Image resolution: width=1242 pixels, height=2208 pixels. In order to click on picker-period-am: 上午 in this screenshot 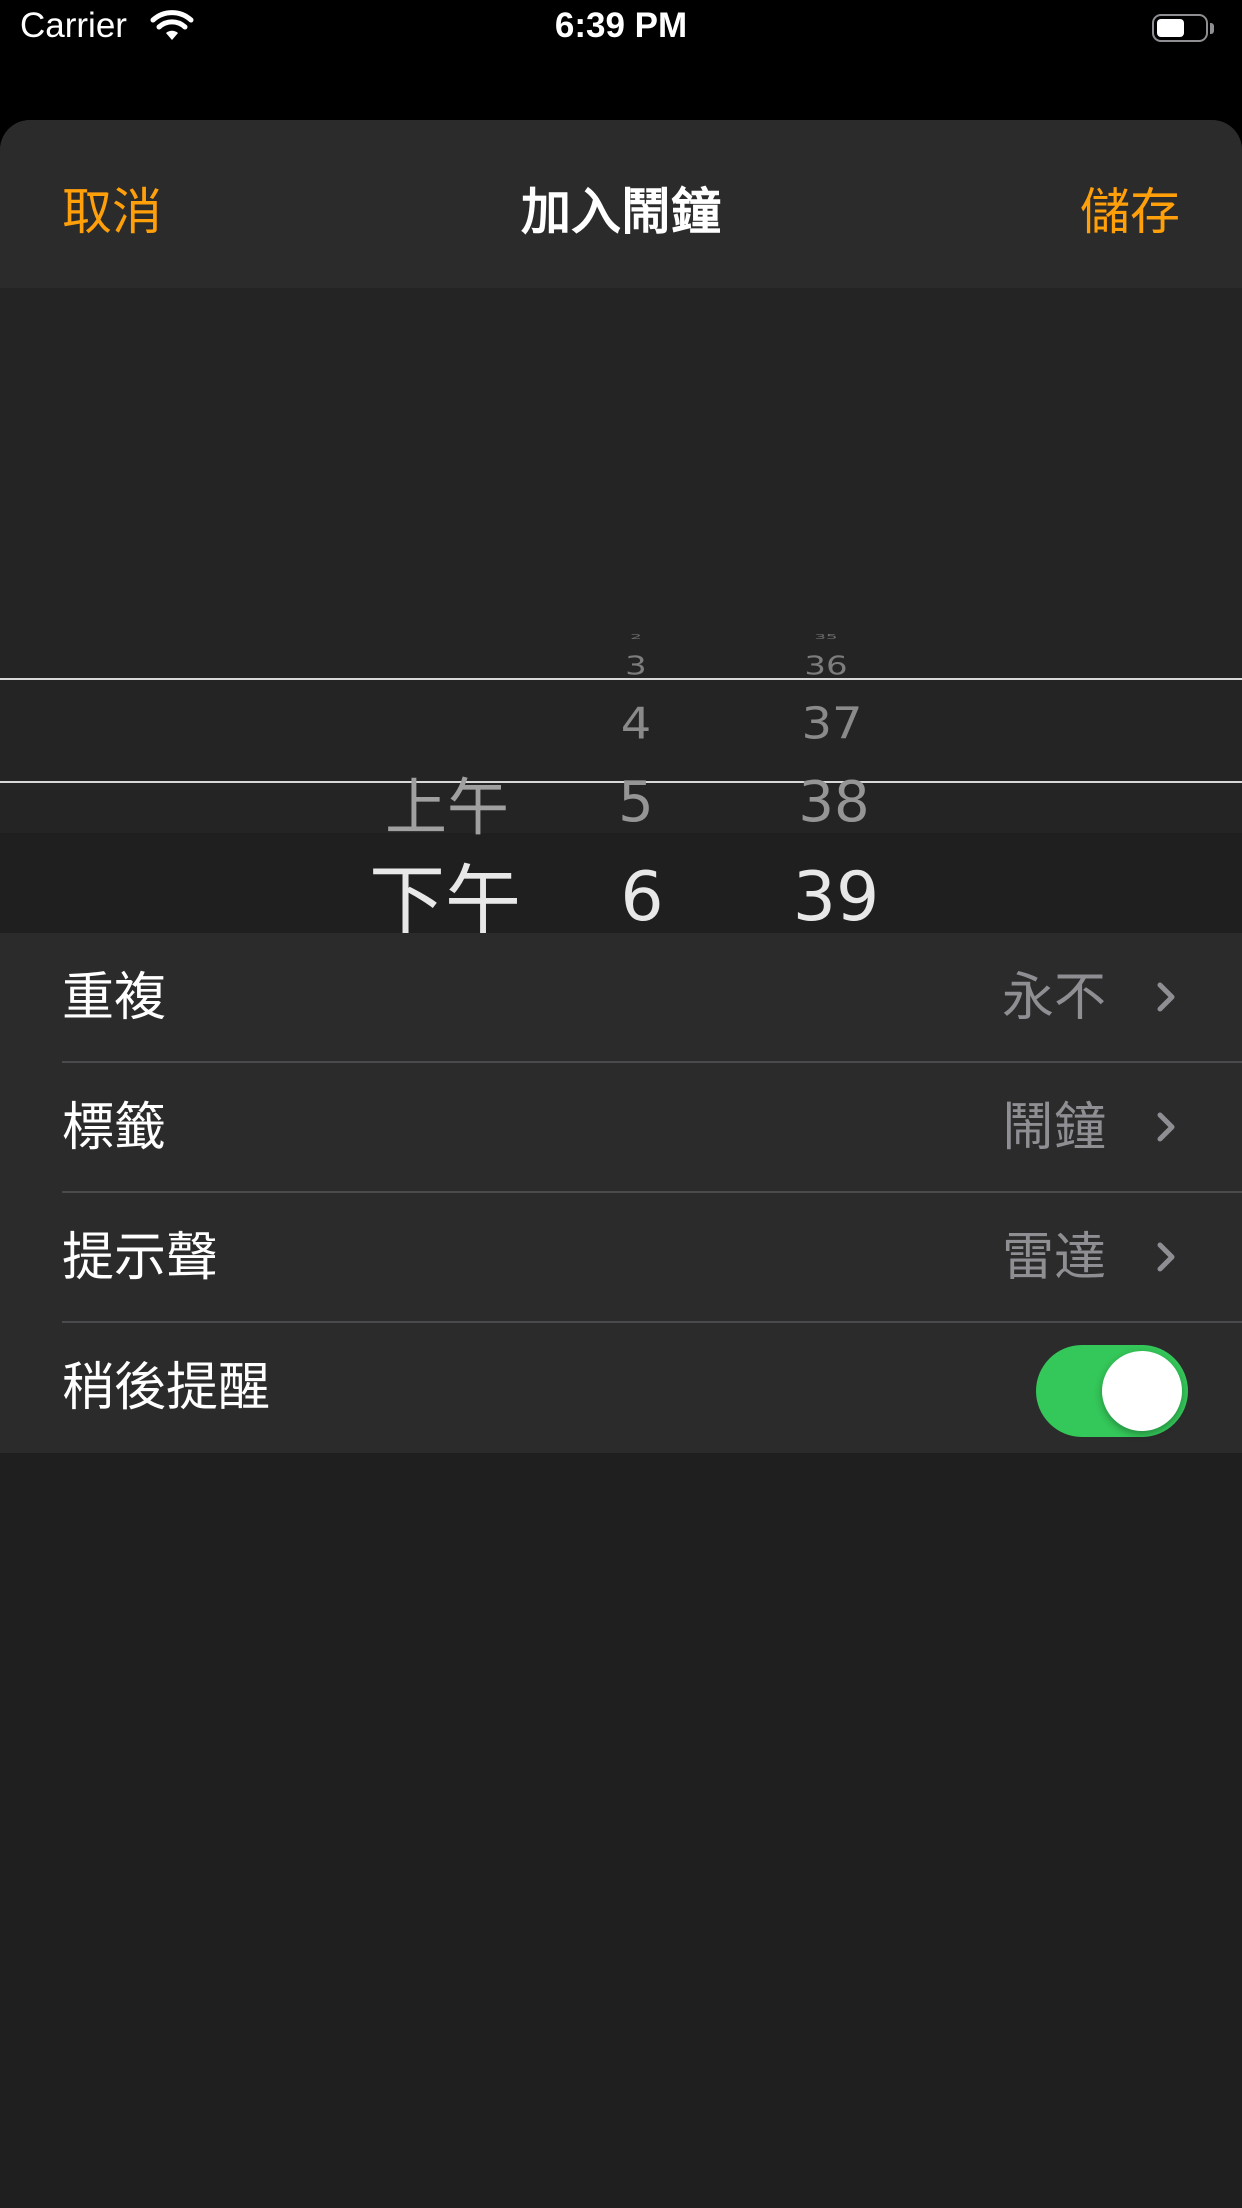, I will do `click(447, 808)`.